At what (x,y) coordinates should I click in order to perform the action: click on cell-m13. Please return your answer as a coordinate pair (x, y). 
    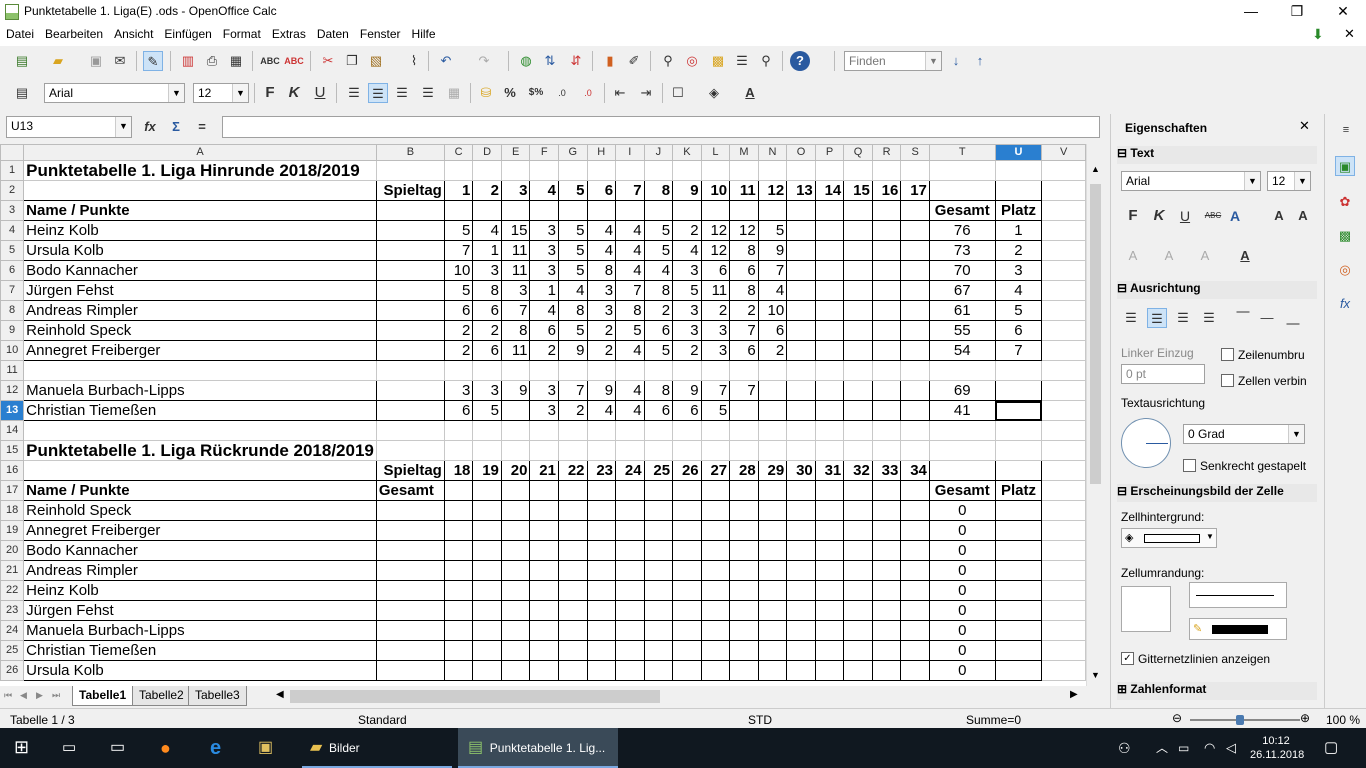
    Looking at the image, I should click on (744, 410).